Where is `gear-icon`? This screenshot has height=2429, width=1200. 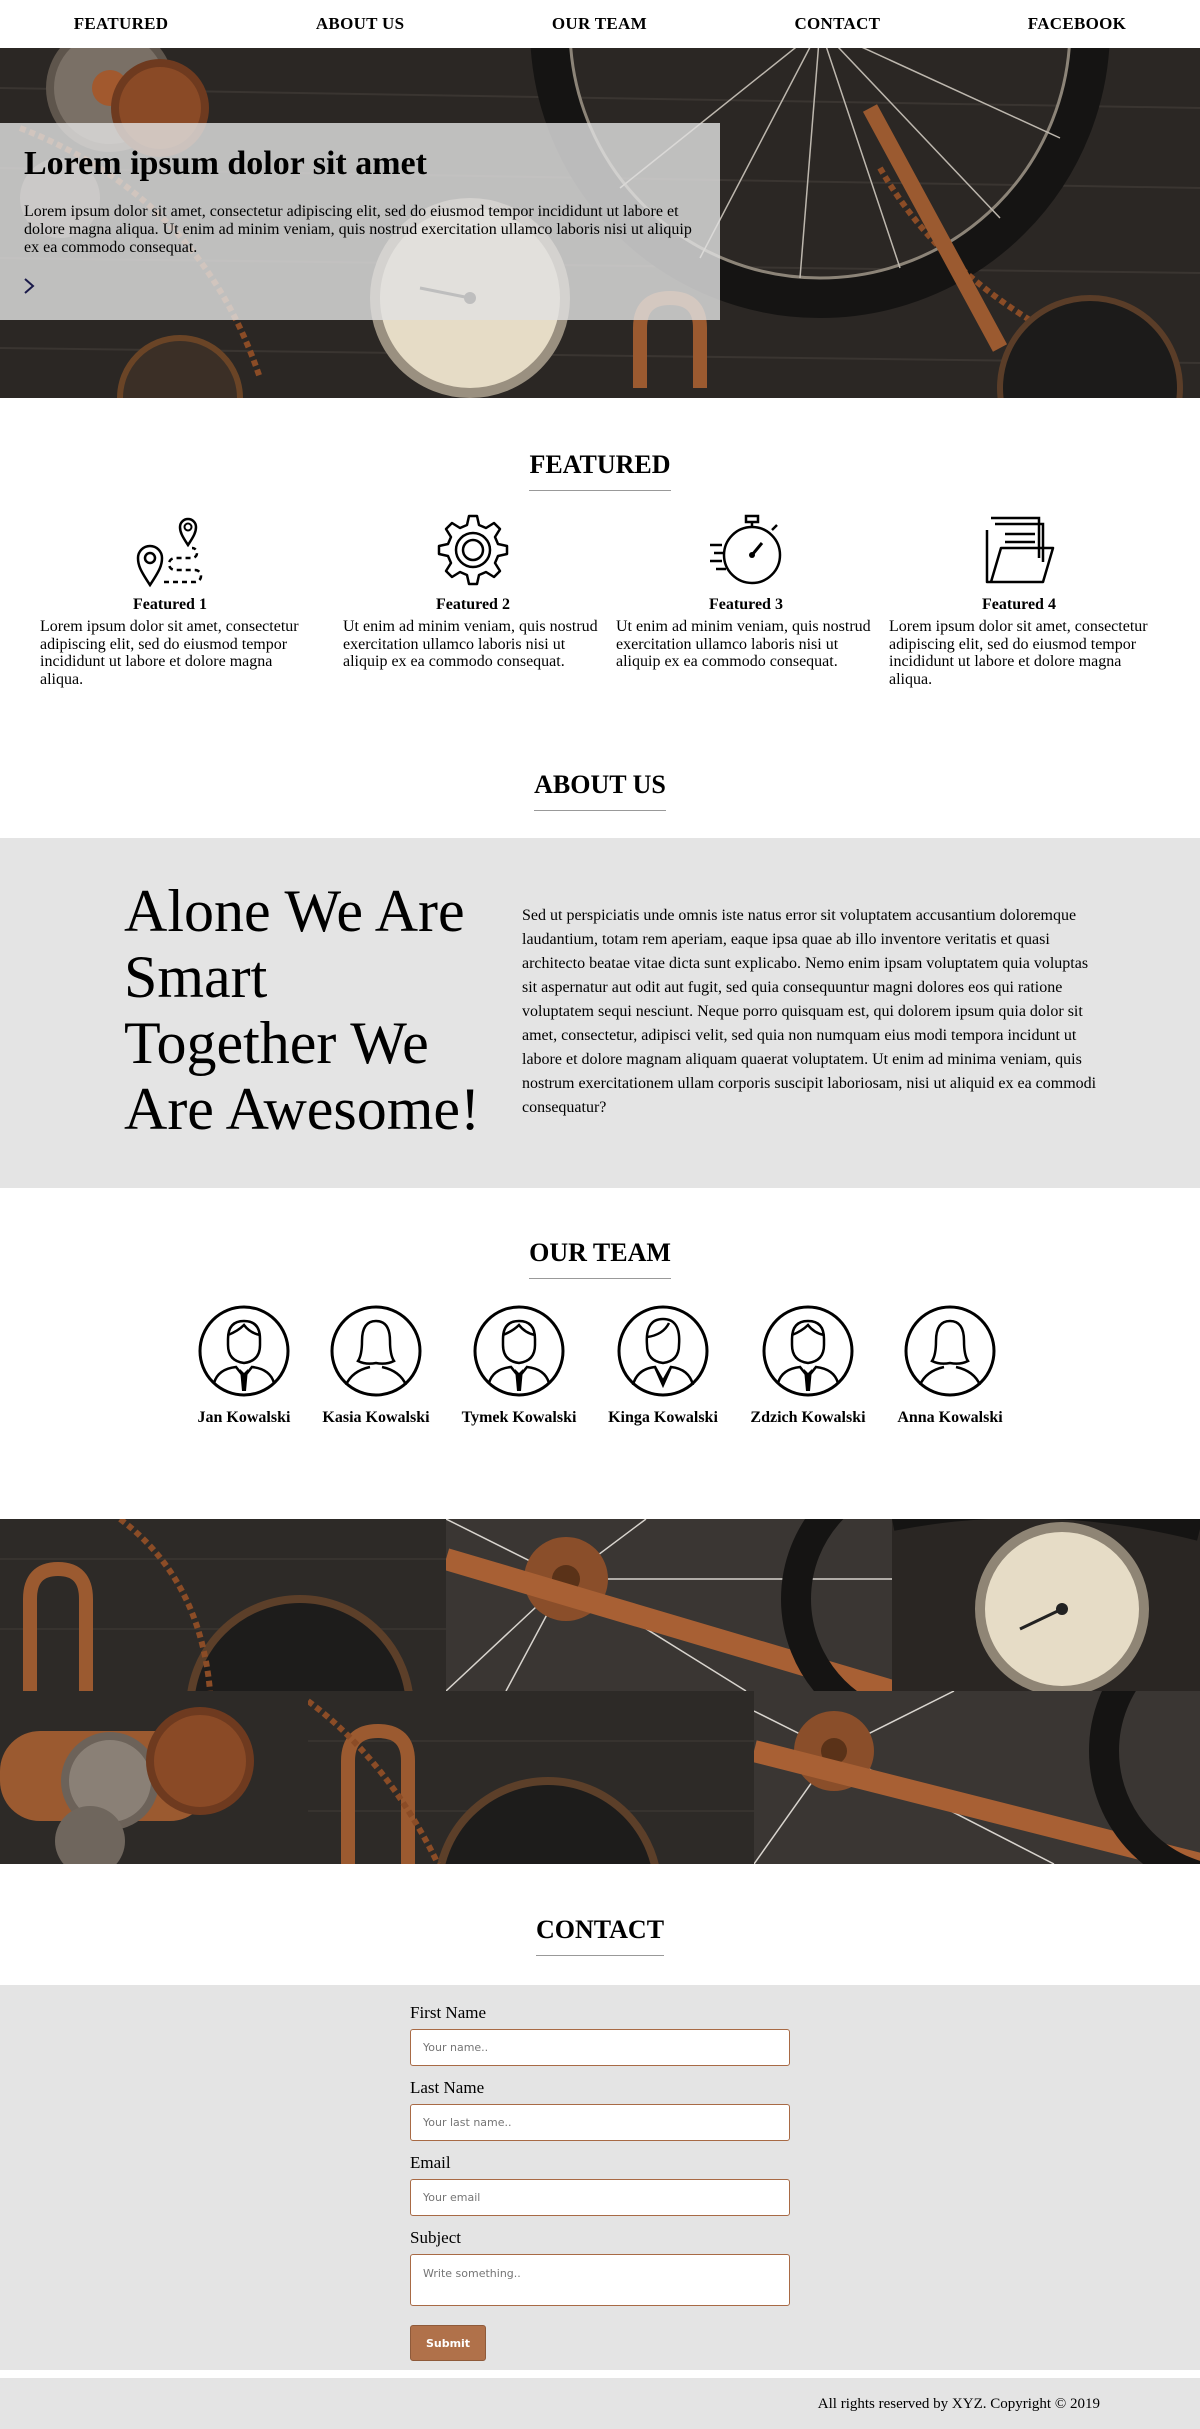 gear-icon is located at coordinates (473, 550).